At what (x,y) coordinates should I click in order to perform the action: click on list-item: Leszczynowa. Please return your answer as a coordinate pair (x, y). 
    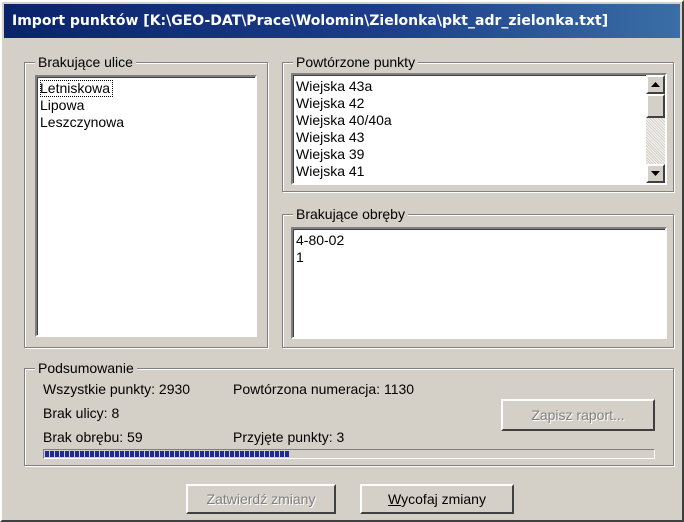
    Looking at the image, I should click on (146, 122).